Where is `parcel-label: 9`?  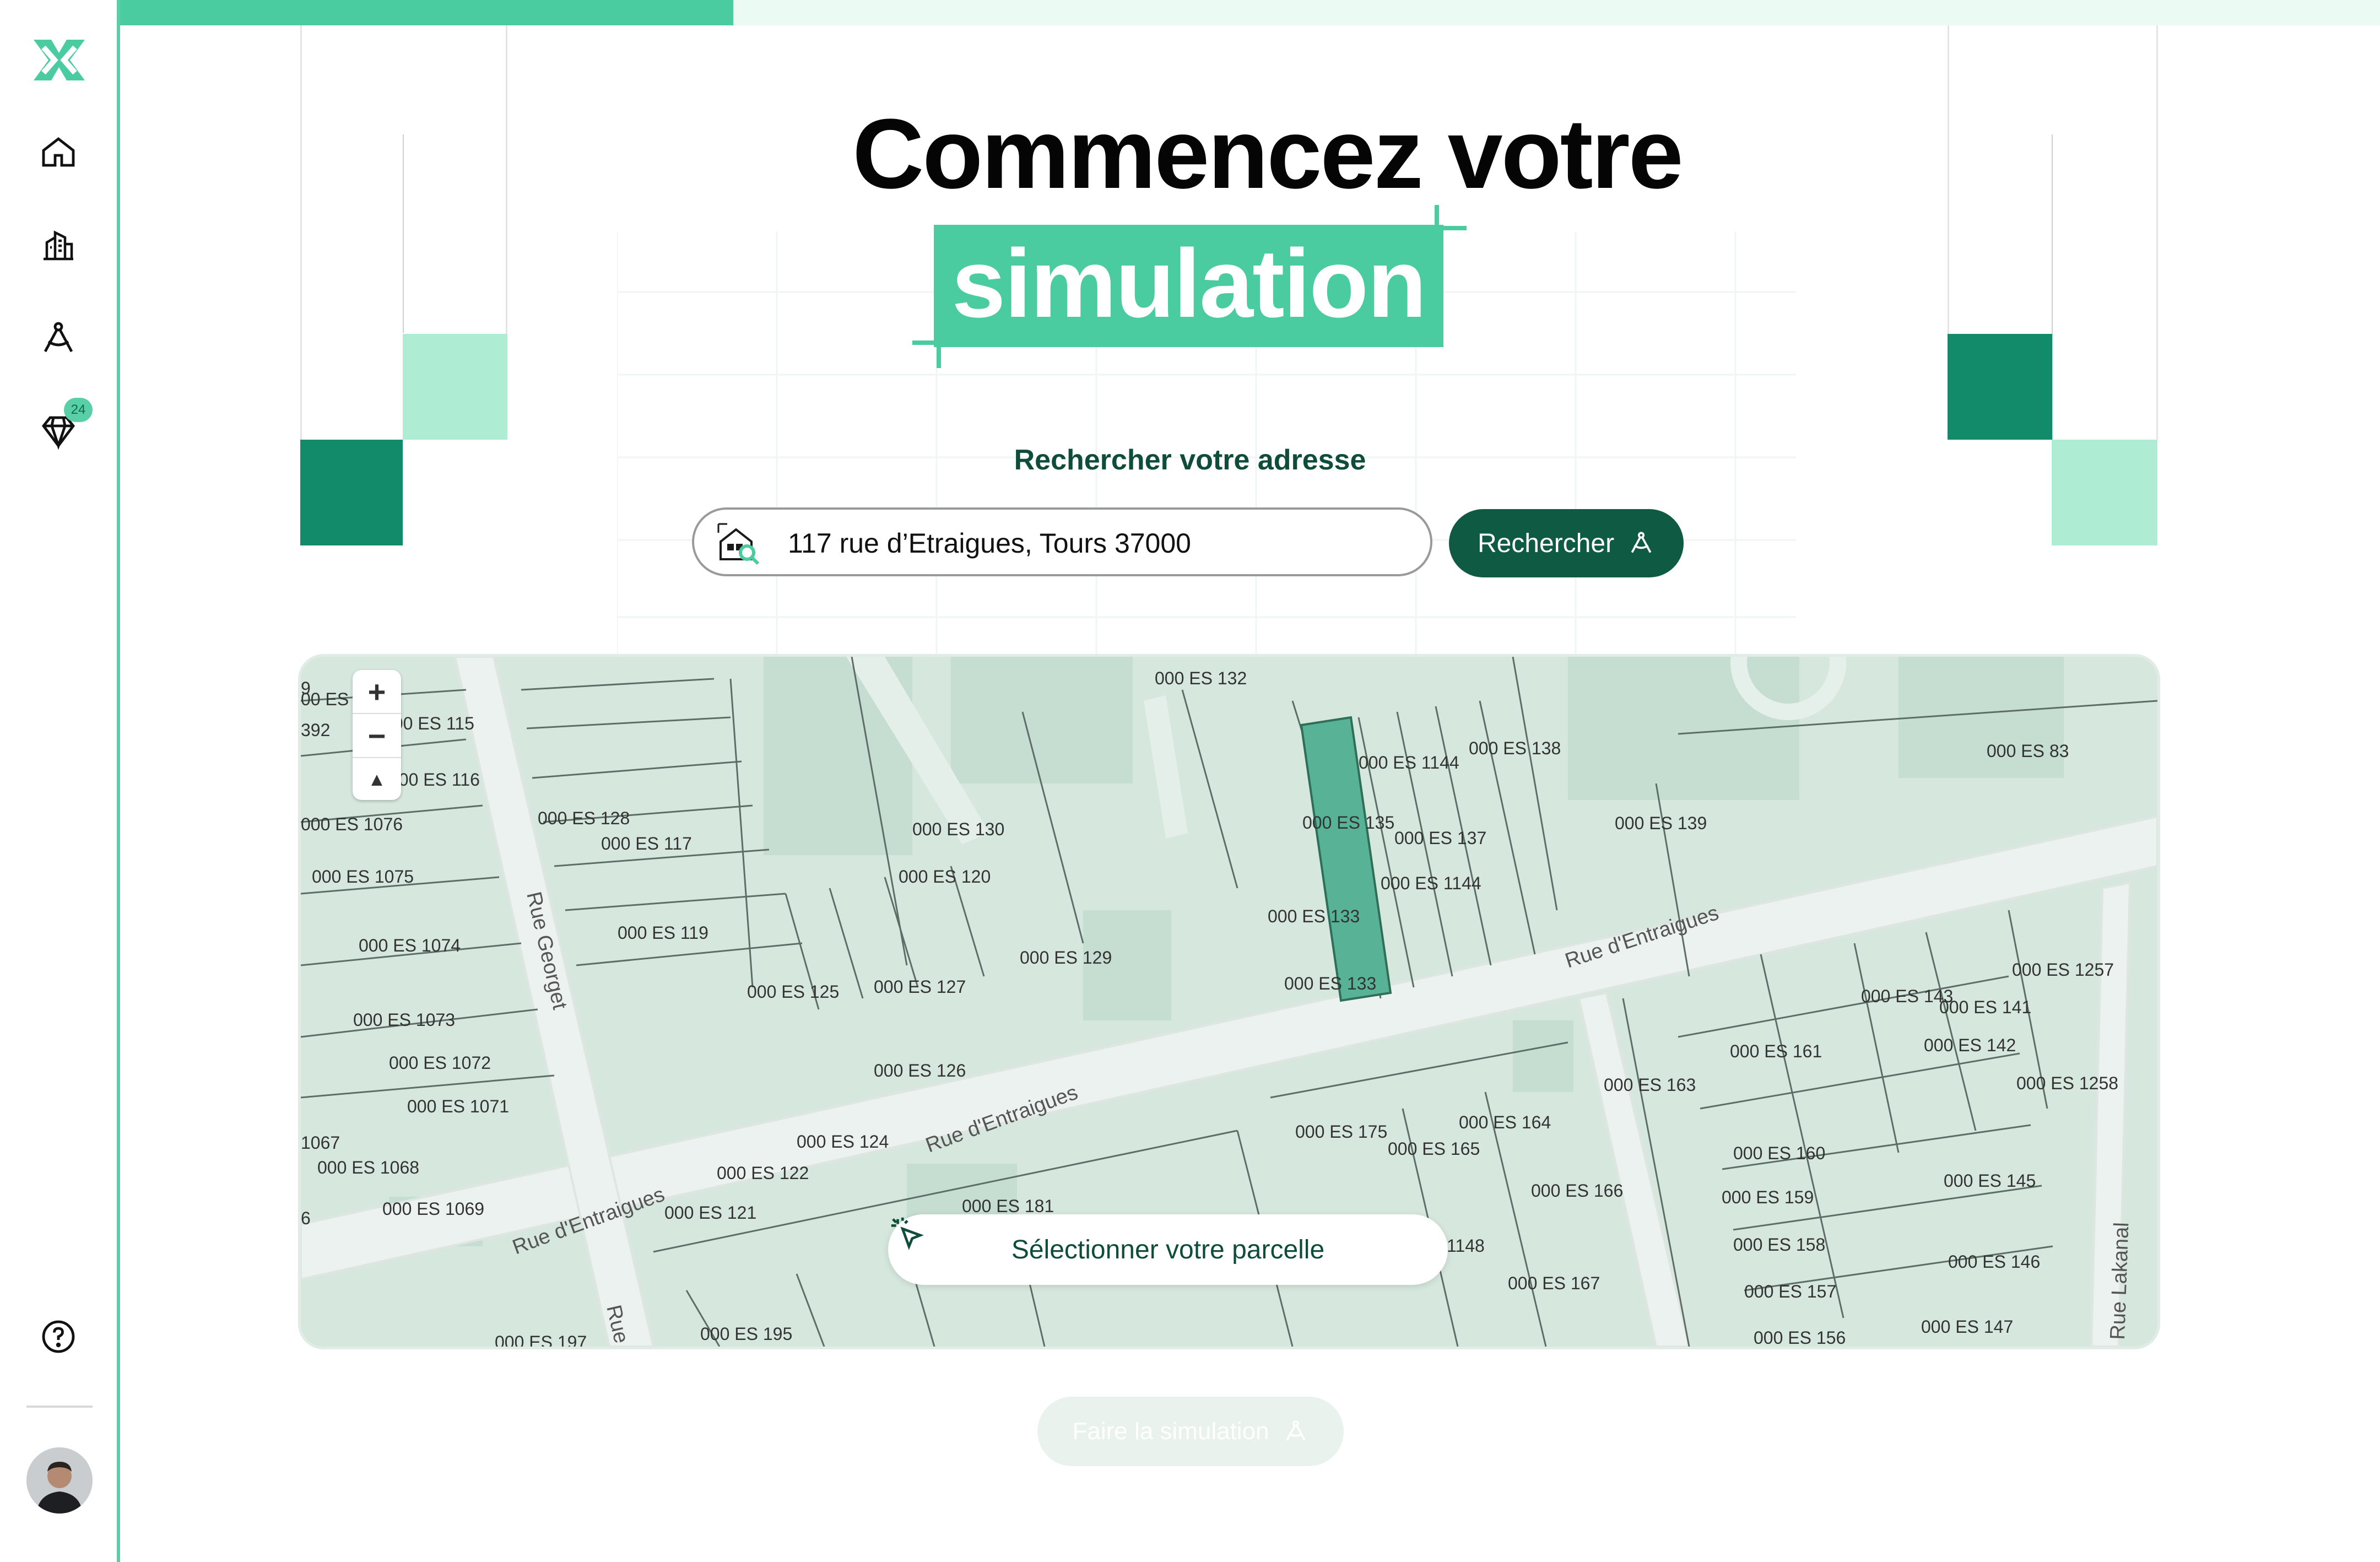
parcel-label: 9 is located at coordinates (306, 688).